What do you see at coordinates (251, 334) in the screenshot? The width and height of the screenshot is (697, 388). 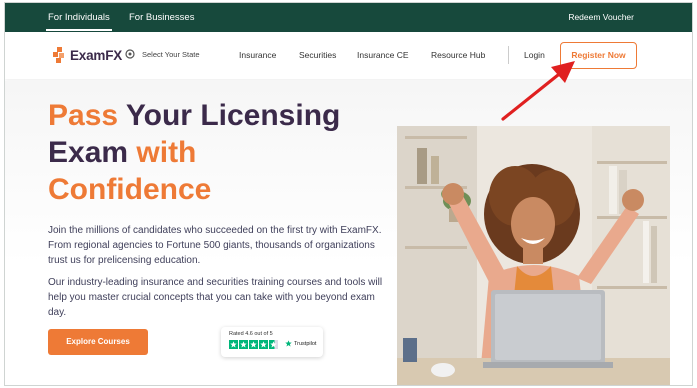 I see `trustpilot-rating-text: Rated 4.6 out of 5` at bounding box center [251, 334].